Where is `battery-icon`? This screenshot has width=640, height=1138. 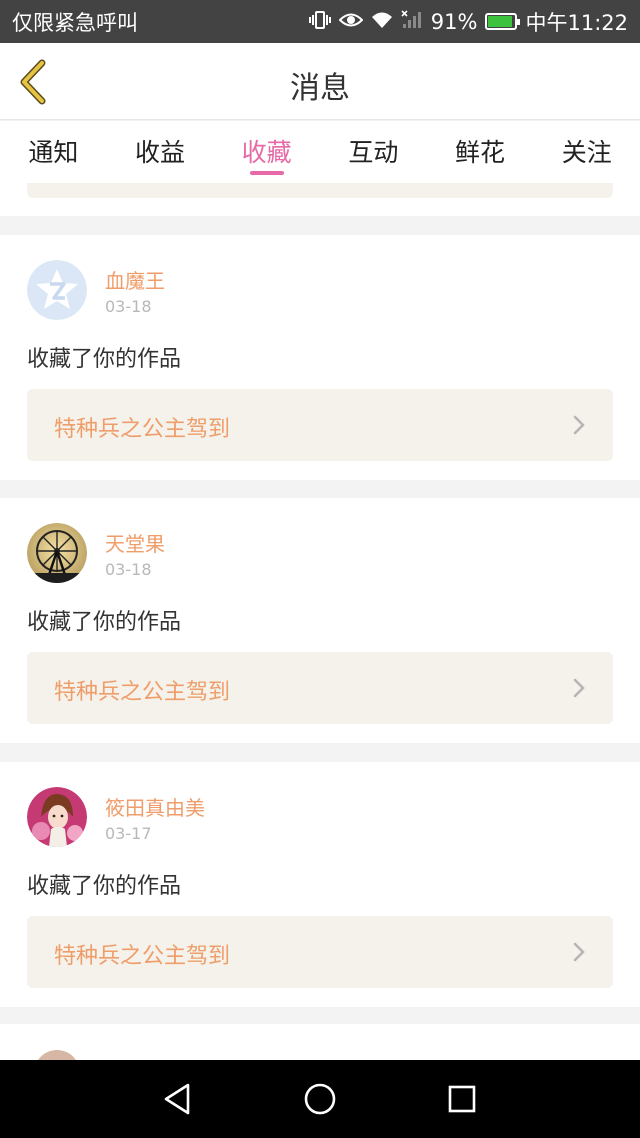
battery-icon is located at coordinates (503, 21).